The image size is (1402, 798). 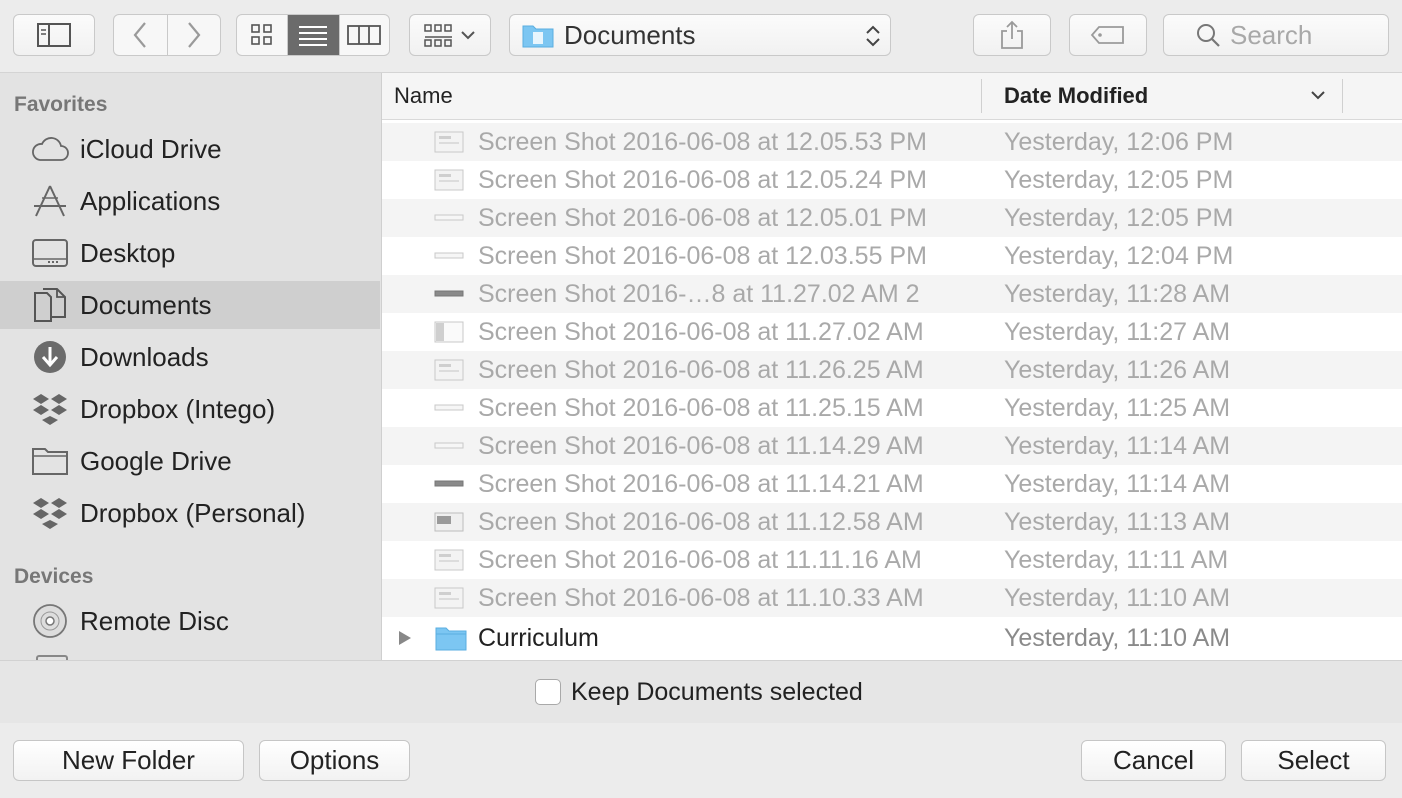 What do you see at coordinates (701, 408) in the screenshot?
I see `file-name: Screen Shot 2016-06-08 at 11.25.15 AM` at bounding box center [701, 408].